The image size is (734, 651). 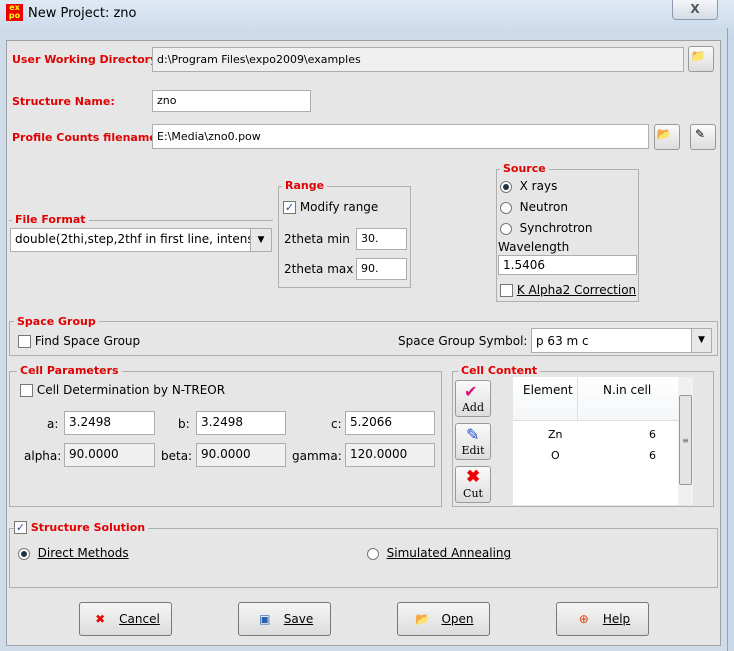 I want to click on beta-label: beta:, so click(x=177, y=456).